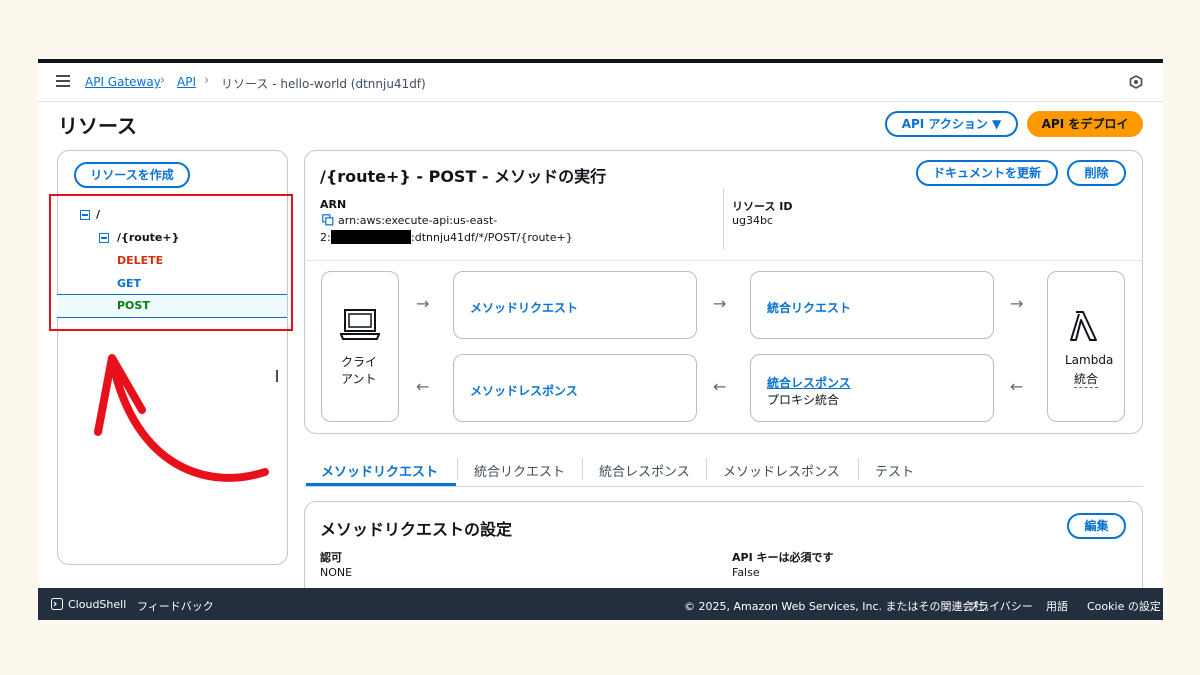  Describe the element at coordinates (328, 220) in the screenshot. I see `copy-icon` at that location.